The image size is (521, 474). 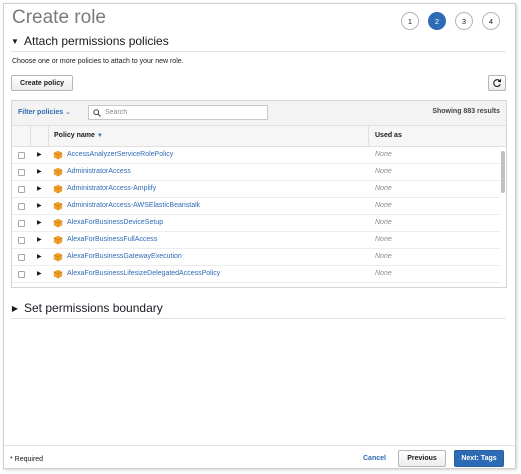 I want to click on table-row: ▶ AccessAnalyzerServiceRolePolicy None, so click(x=259, y=155).